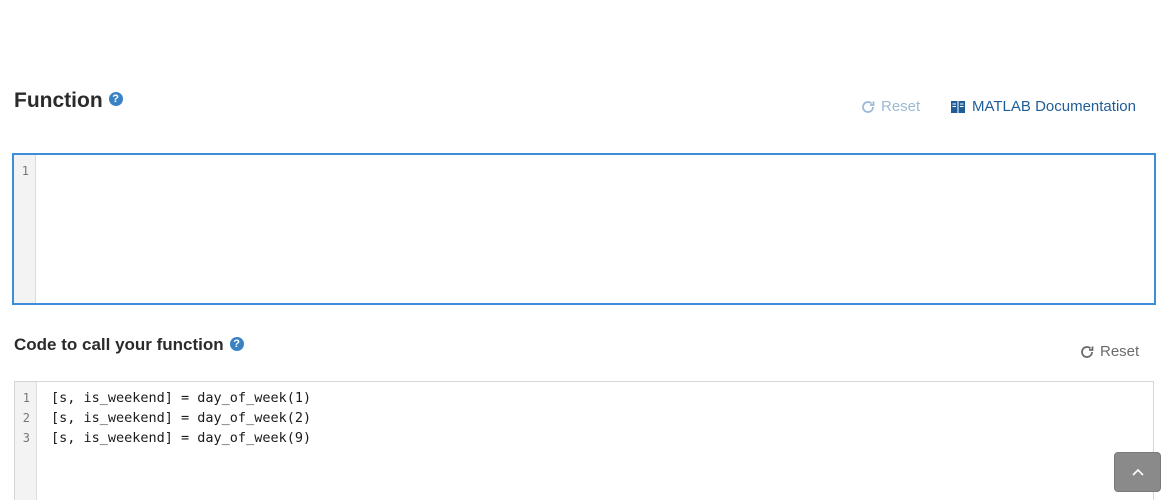 This screenshot has width=1169, height=500. What do you see at coordinates (602, 440) in the screenshot?
I see `code-line: [s, is_weekend] = day_of_week(9)` at bounding box center [602, 440].